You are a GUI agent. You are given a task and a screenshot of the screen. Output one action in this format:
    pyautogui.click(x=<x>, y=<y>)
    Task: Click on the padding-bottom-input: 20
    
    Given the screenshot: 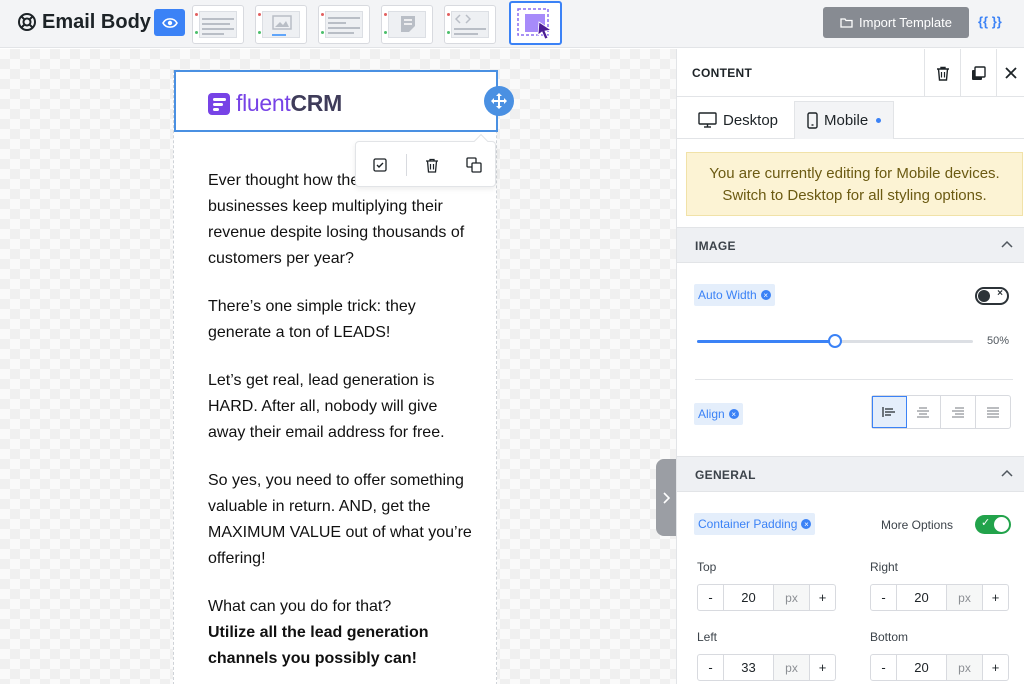 What is the action you would take?
    pyautogui.click(x=922, y=667)
    